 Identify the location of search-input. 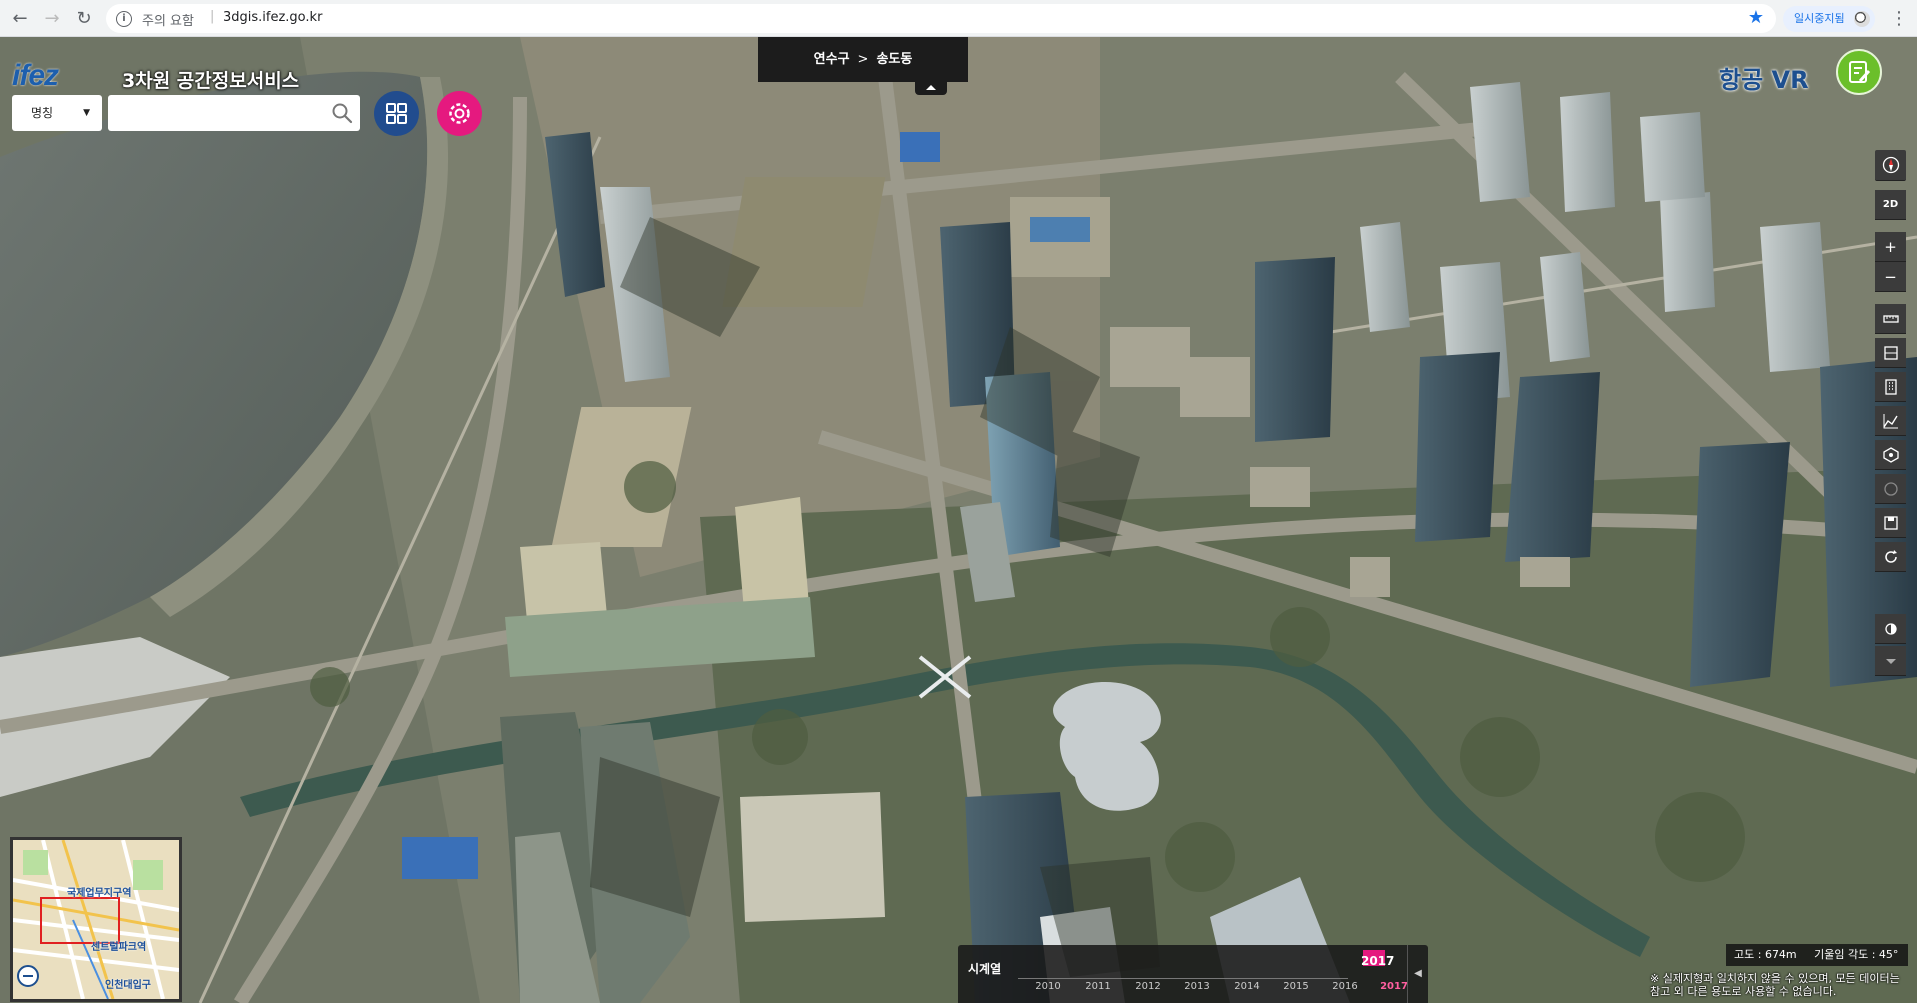
(234, 113).